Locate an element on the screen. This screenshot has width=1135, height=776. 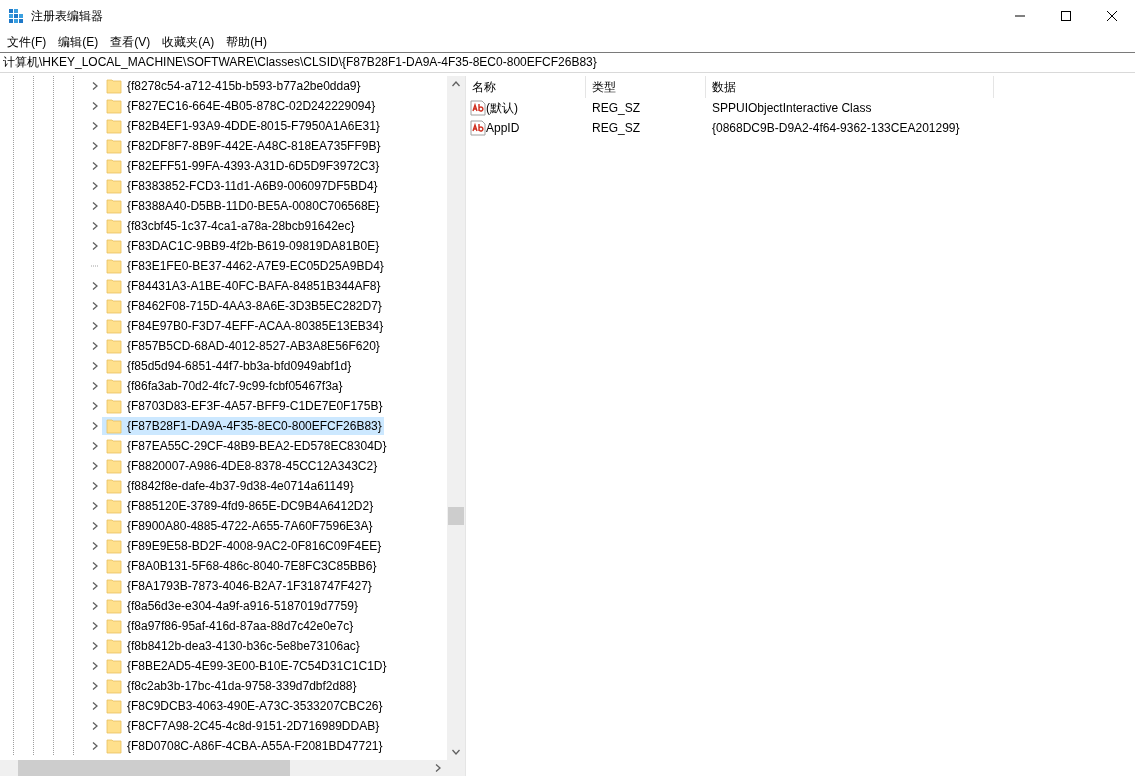
tree-item: {f8b8412b-dea3-4130-b36c-5e8be73106ac} is located at coordinates (232, 646).